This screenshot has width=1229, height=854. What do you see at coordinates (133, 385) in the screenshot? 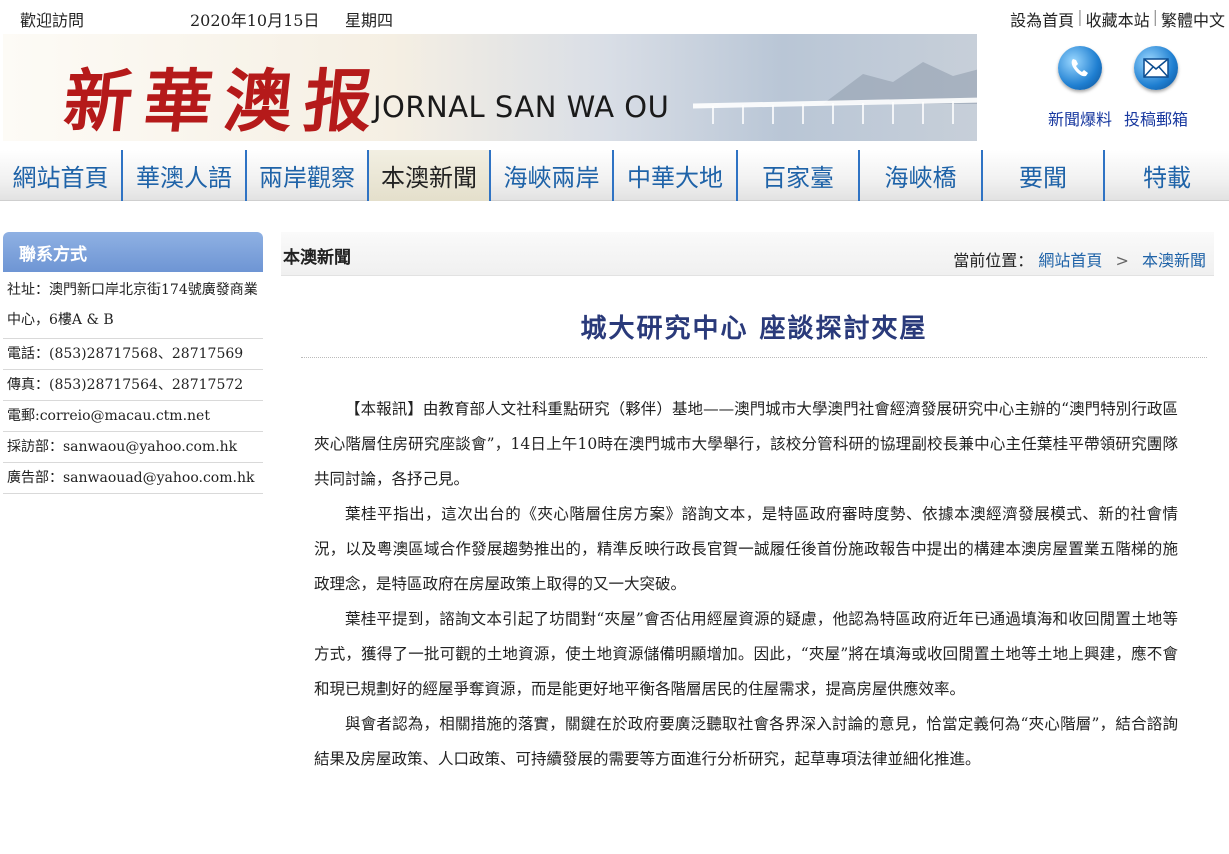
I see `contact-fax: 傳真：(853)28717564、28717572` at bounding box center [133, 385].